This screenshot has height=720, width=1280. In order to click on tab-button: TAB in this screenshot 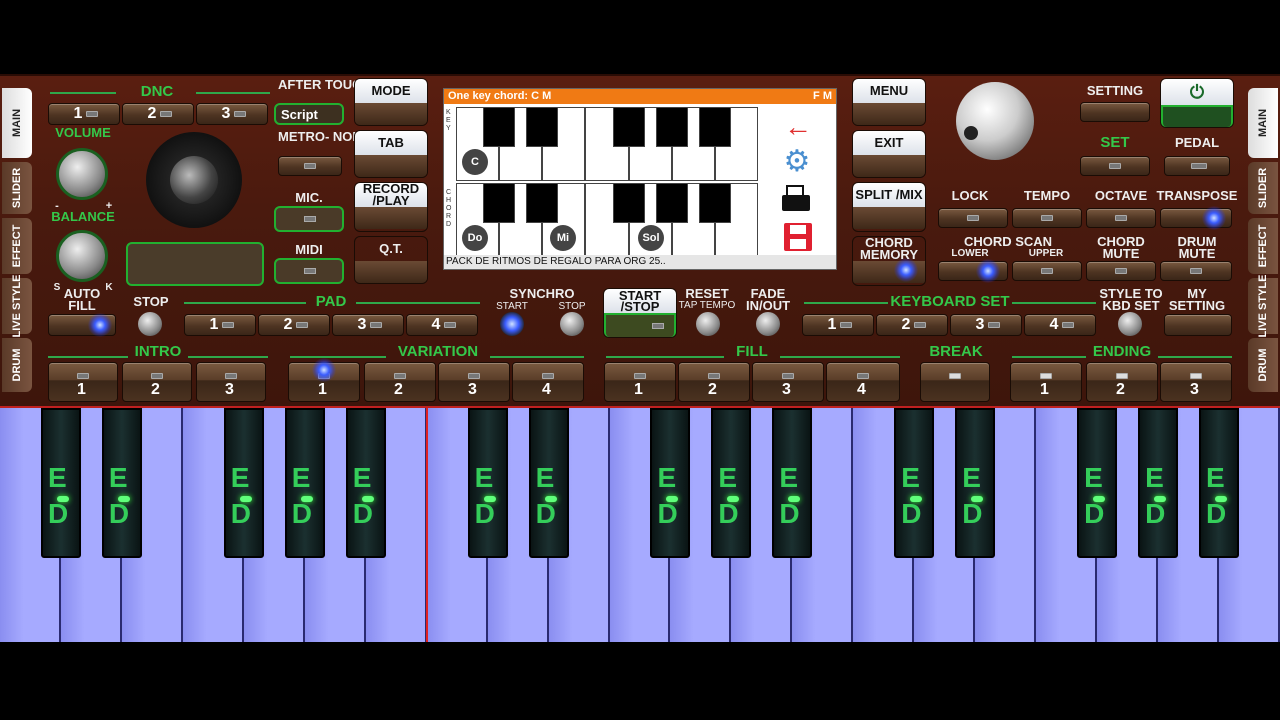, I will do `click(391, 154)`.